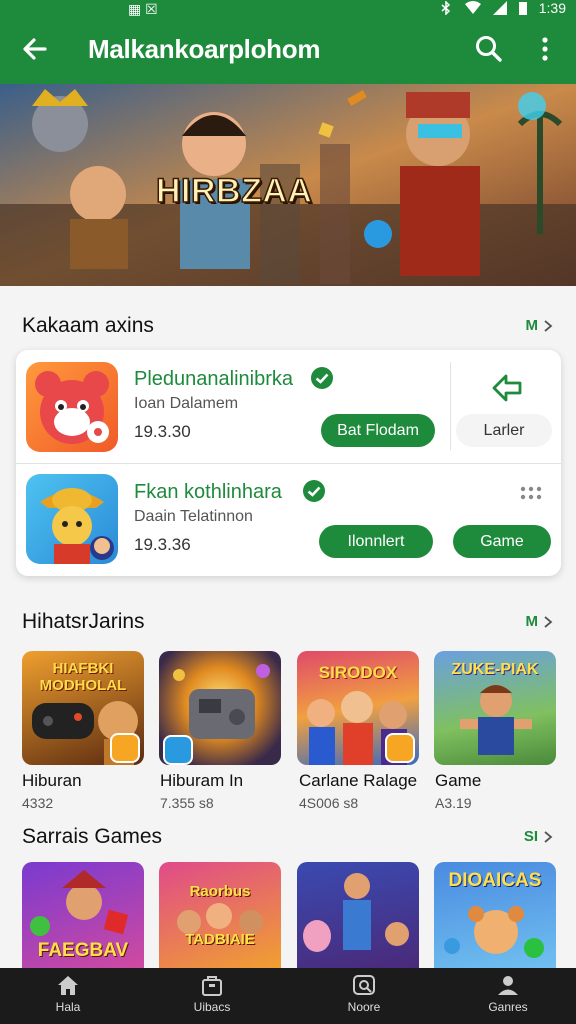 This screenshot has height=1024, width=576. I want to click on app-version-2: 19.3.36, so click(162, 544).